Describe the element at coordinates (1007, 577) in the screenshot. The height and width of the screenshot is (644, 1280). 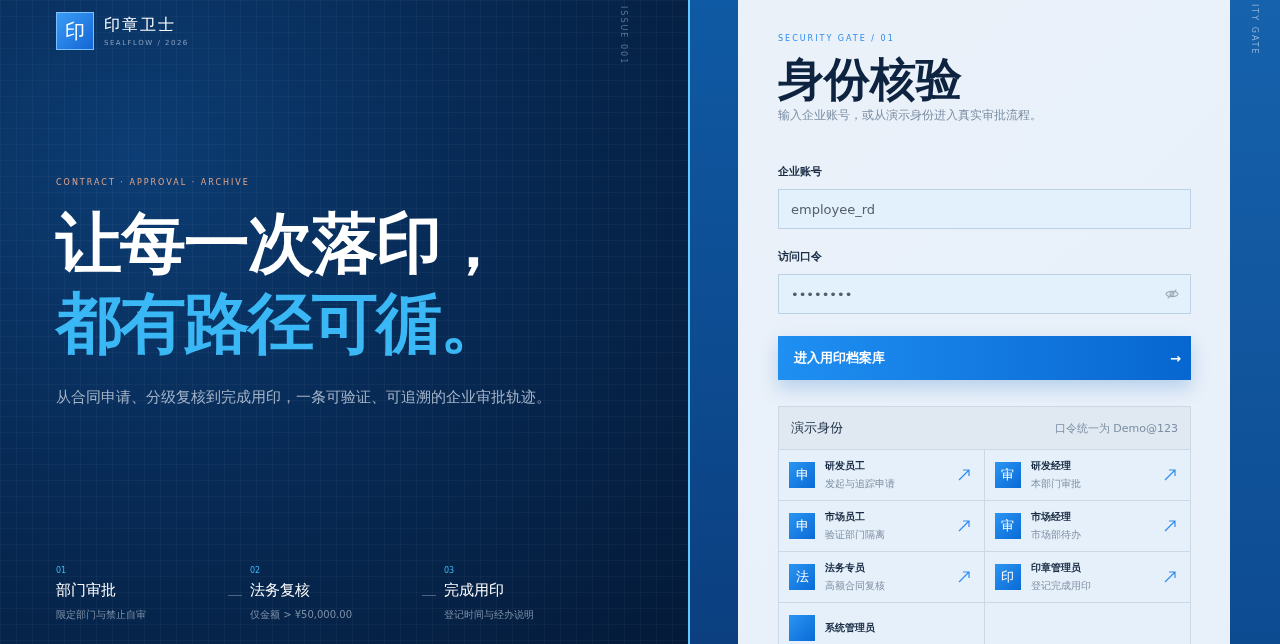
I see `role-badge-icon: 印` at that location.